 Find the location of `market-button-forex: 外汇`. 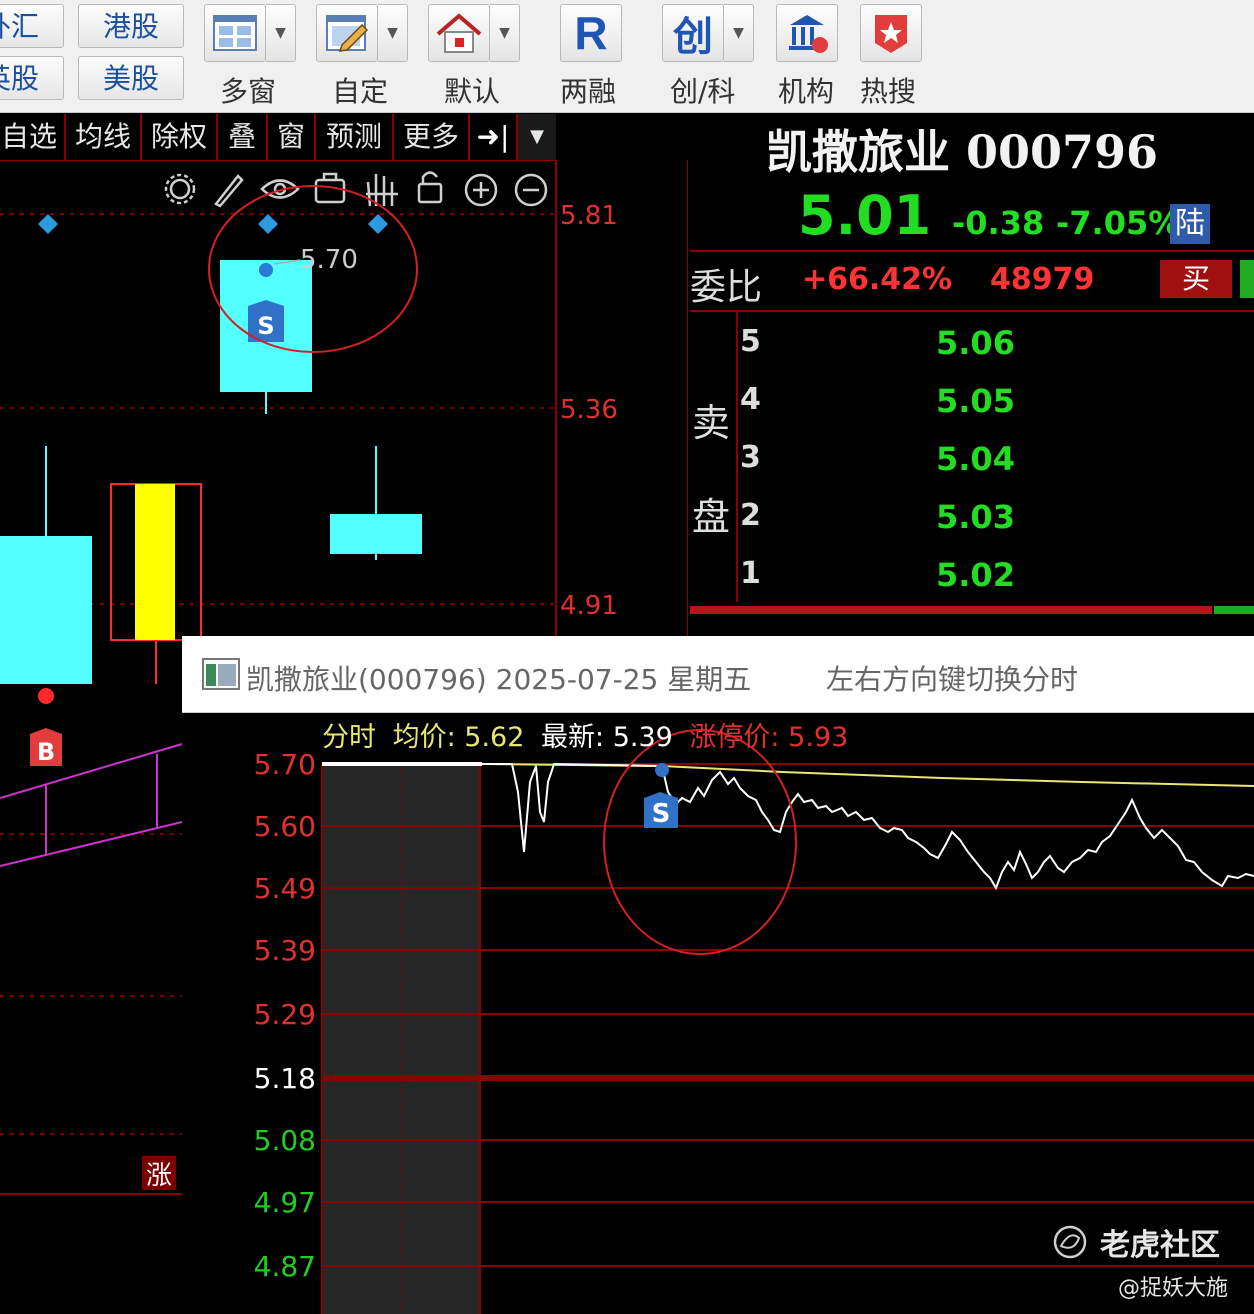

market-button-forex: 外汇 is located at coordinates (32, 26).